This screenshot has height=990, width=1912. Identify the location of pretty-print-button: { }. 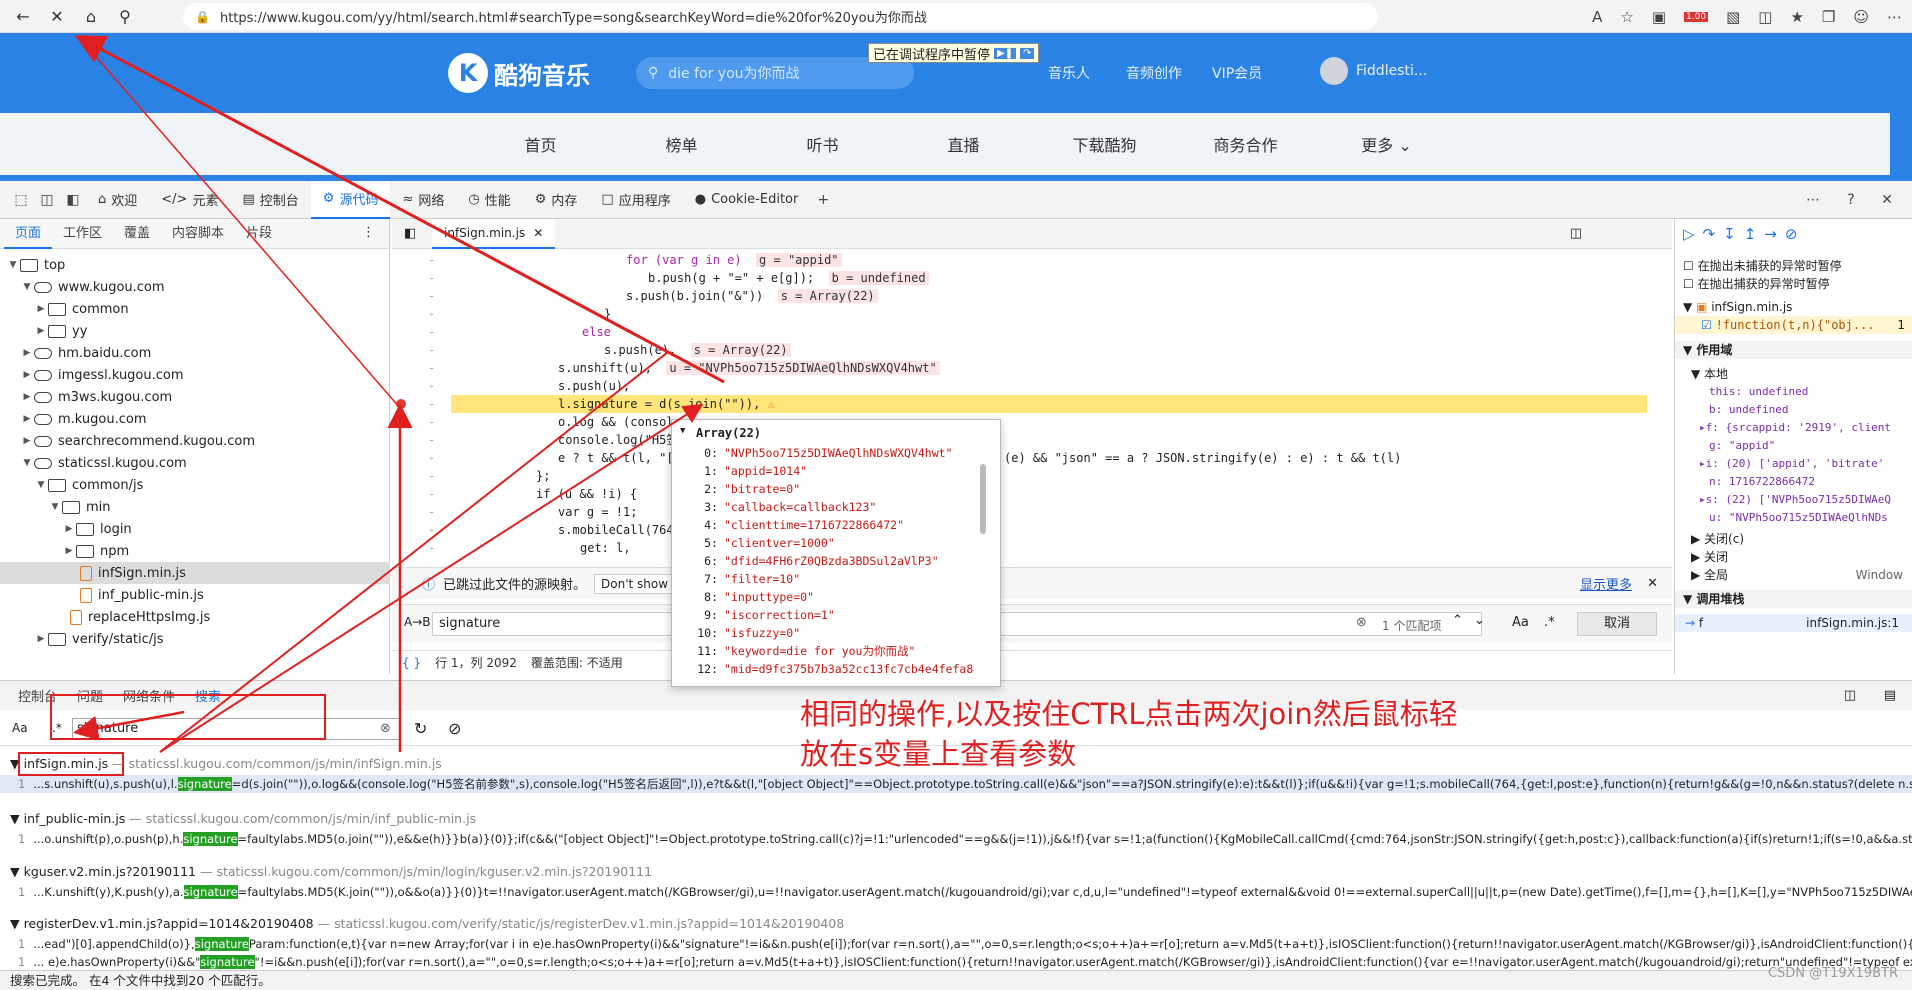
(411, 663).